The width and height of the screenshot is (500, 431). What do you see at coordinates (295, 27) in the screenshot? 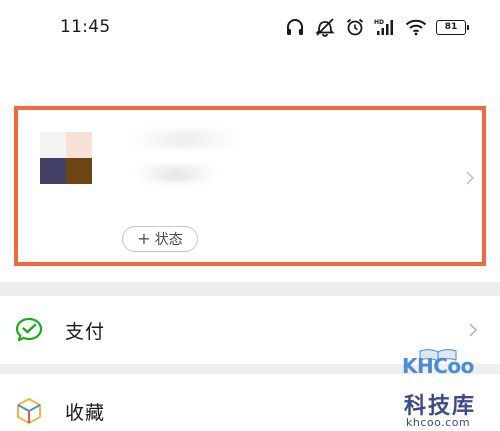
I see `headphones-icon` at bounding box center [295, 27].